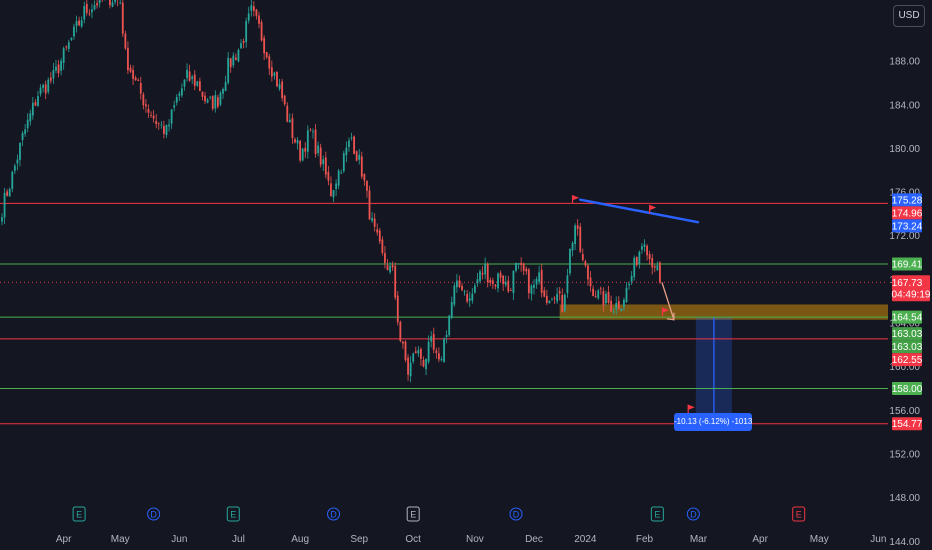 This screenshot has width=932, height=550. I want to click on price-tick-label: 188.00, so click(904, 62).